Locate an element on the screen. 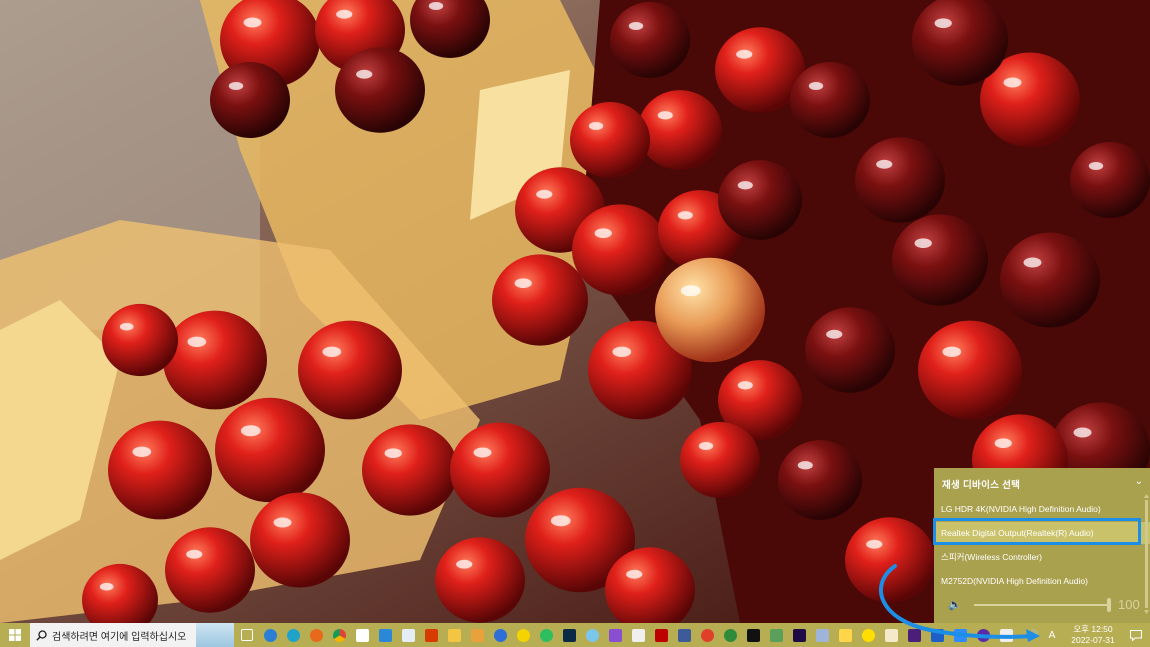 The height and width of the screenshot is (647, 1150). premiere-icon is located at coordinates (799, 635).